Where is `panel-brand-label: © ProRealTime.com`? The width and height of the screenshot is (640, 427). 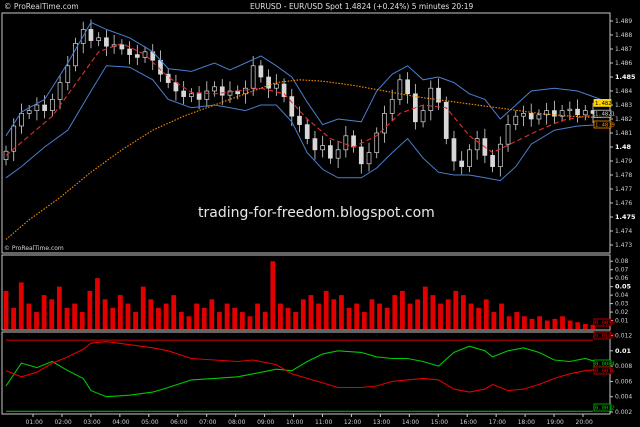 panel-brand-label: © ProRealTime.com is located at coordinates (34, 248).